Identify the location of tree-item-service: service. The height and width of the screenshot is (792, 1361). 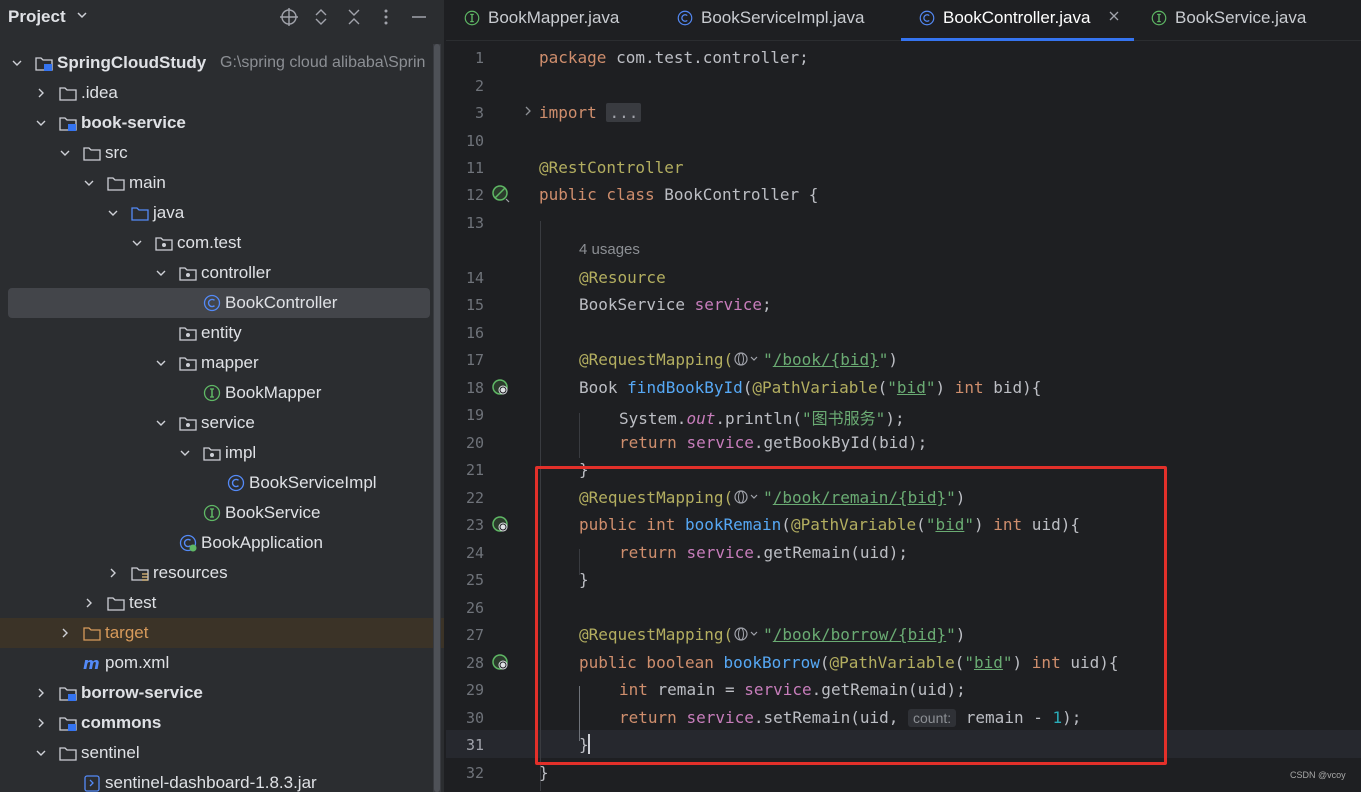
(222, 423).